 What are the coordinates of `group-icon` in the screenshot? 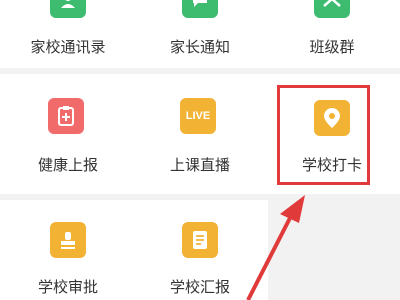 It's located at (332, 9).